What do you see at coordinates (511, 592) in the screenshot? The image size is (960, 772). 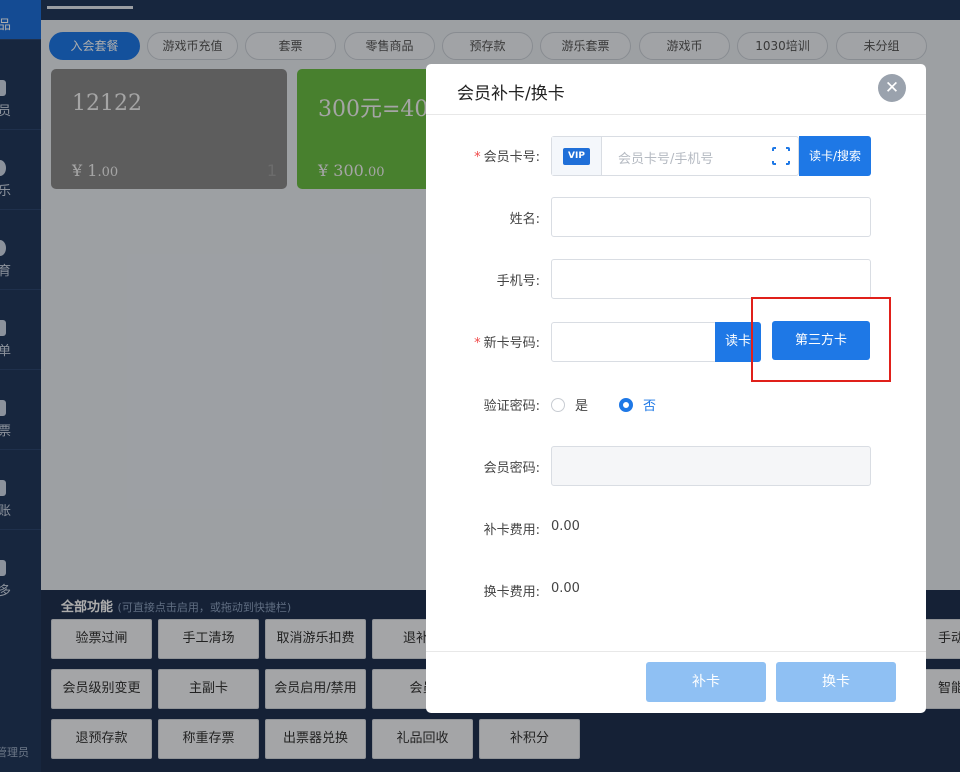 I see `replace-fee-label: 换卡费用:` at bounding box center [511, 592].